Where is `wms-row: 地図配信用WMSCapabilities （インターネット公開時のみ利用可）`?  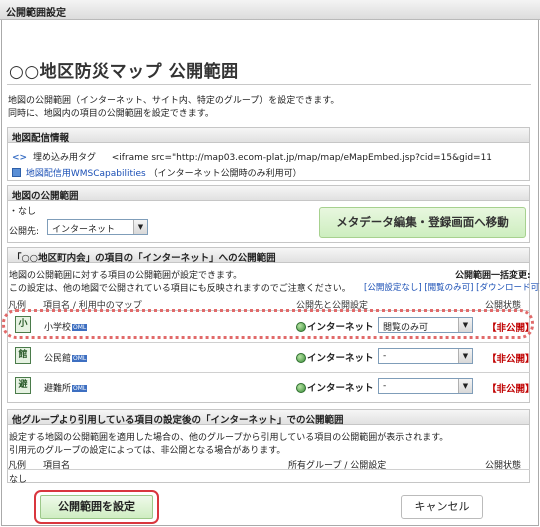
wms-row: 地図配信用WMSCapabilities （インターネット公開時のみ利用可） is located at coordinates (157, 172).